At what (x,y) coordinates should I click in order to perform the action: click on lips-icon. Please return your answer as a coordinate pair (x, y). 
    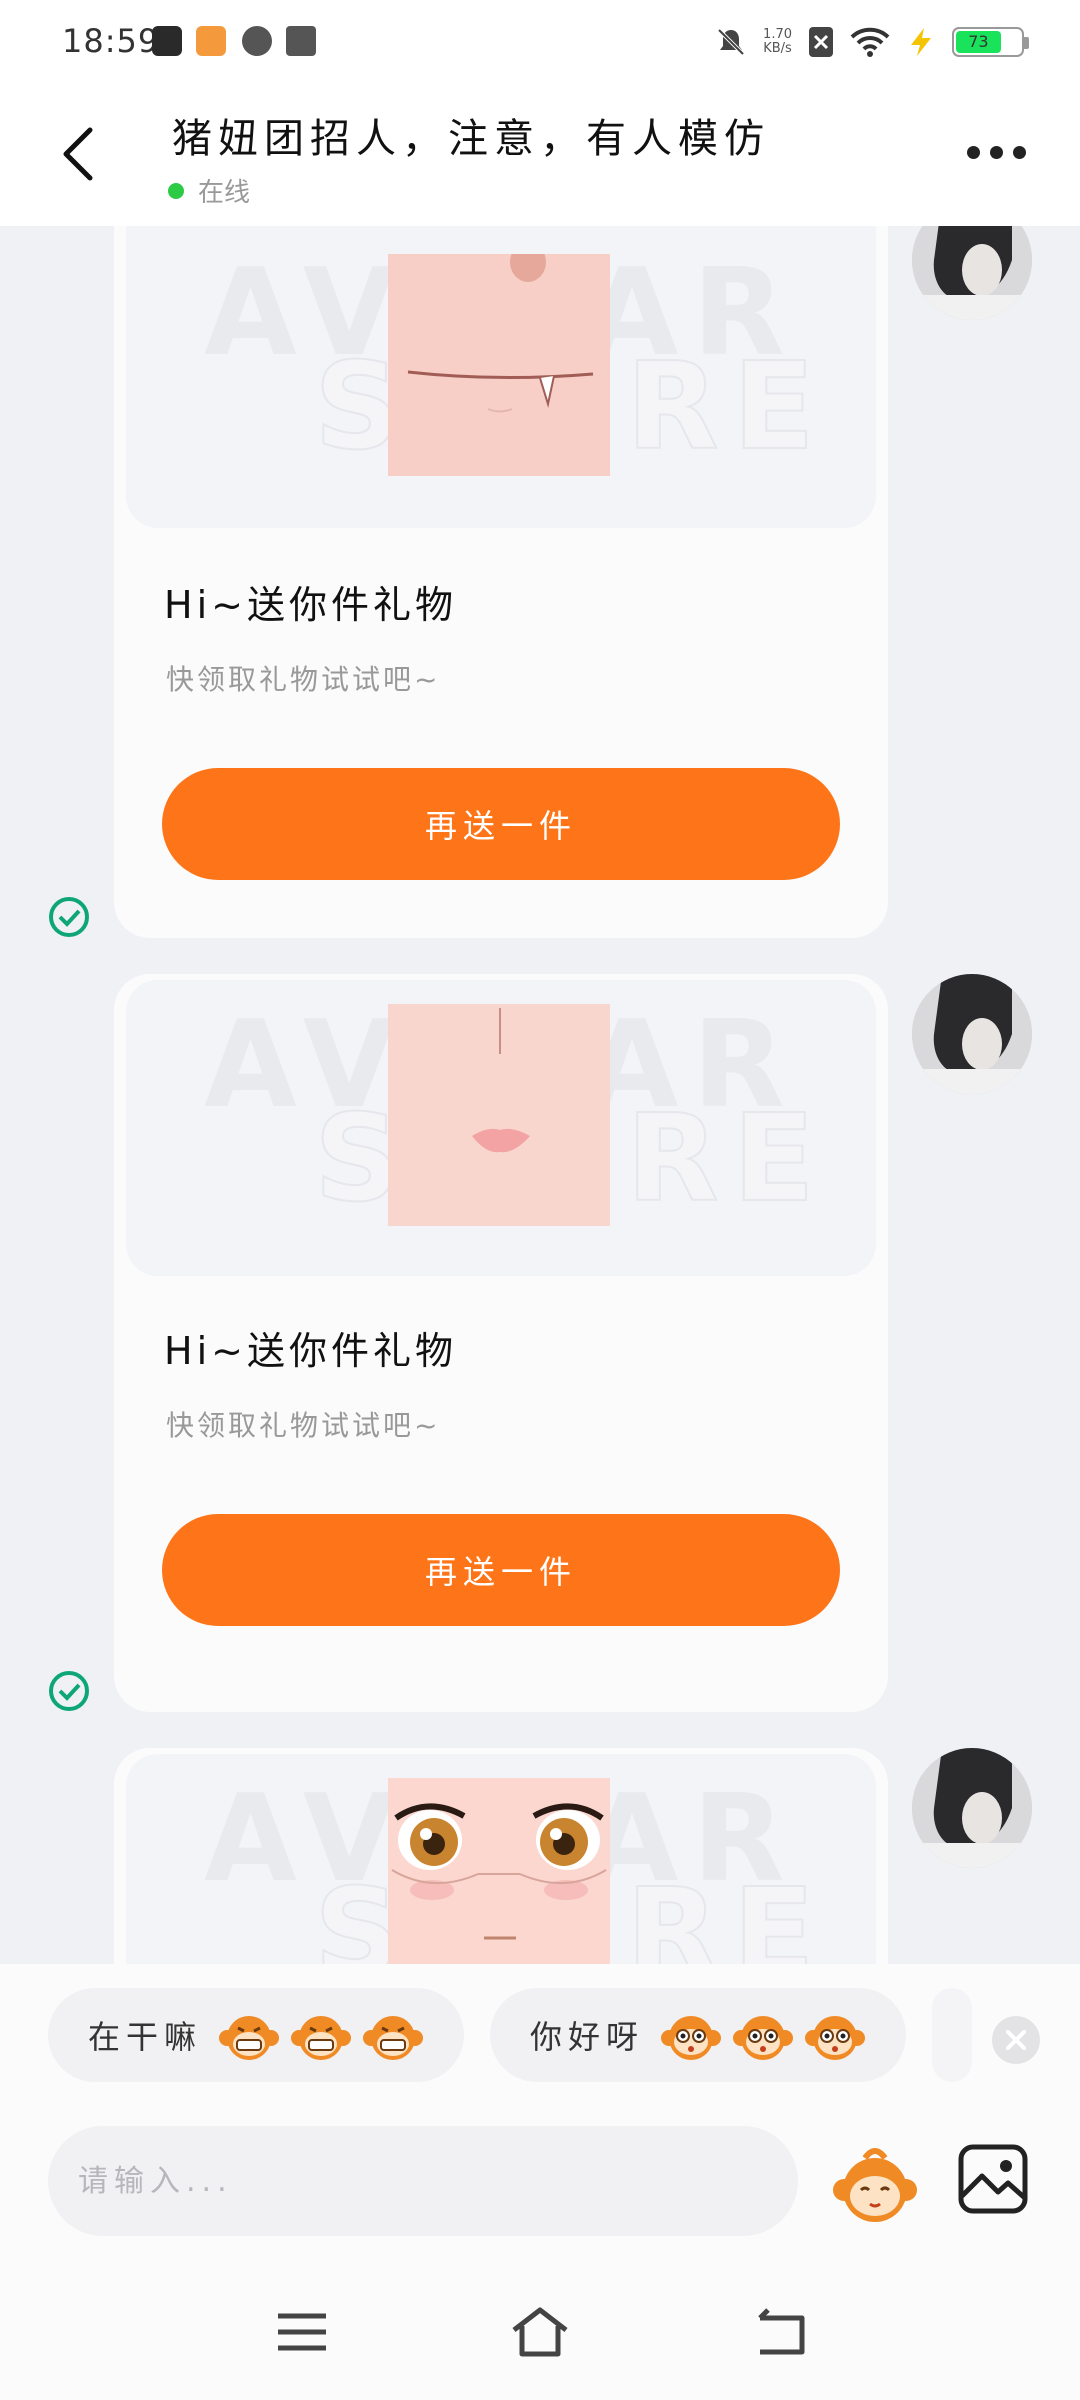
    Looking at the image, I should click on (501, 1080).